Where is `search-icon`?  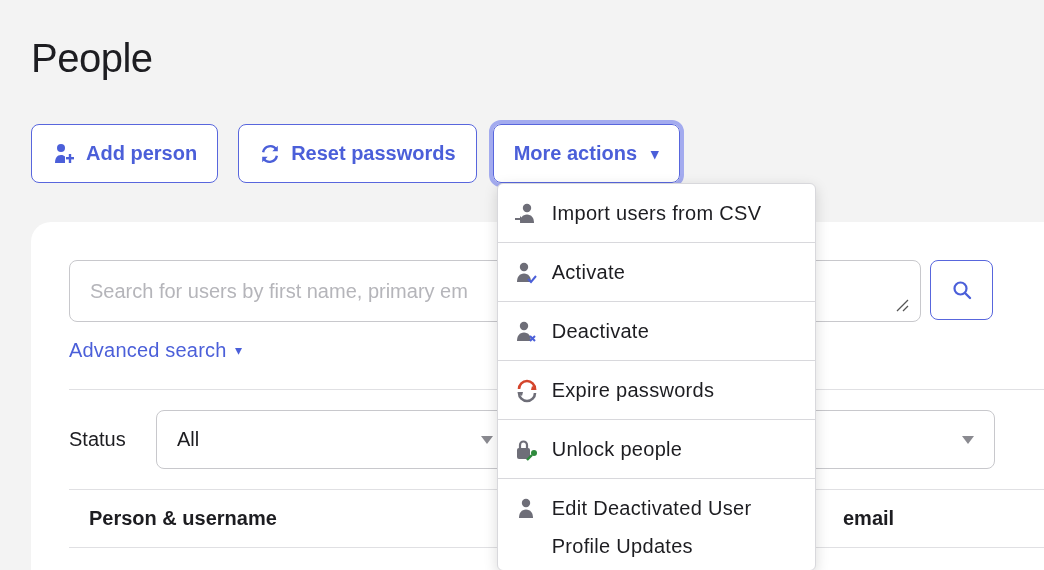
search-icon is located at coordinates (961, 290).